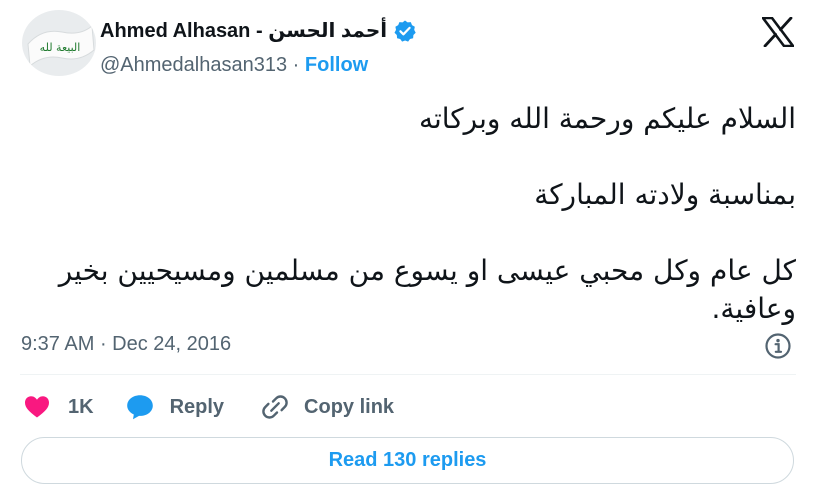 The height and width of the screenshot is (503, 819). I want to click on copy-link-button: Copy link, so click(328, 407).